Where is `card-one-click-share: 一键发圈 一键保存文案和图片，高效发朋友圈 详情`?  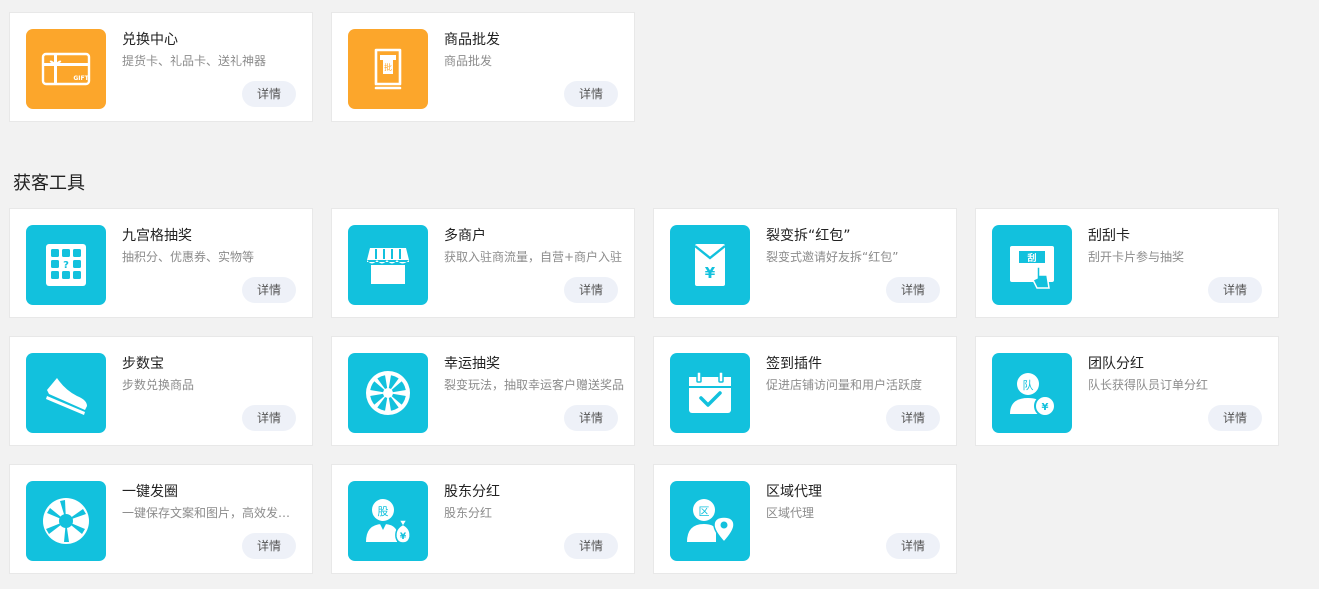
card-one-click-share: 一键发圈 一键保存文案和图片，高效发朋友圈 详情 is located at coordinates (161, 519).